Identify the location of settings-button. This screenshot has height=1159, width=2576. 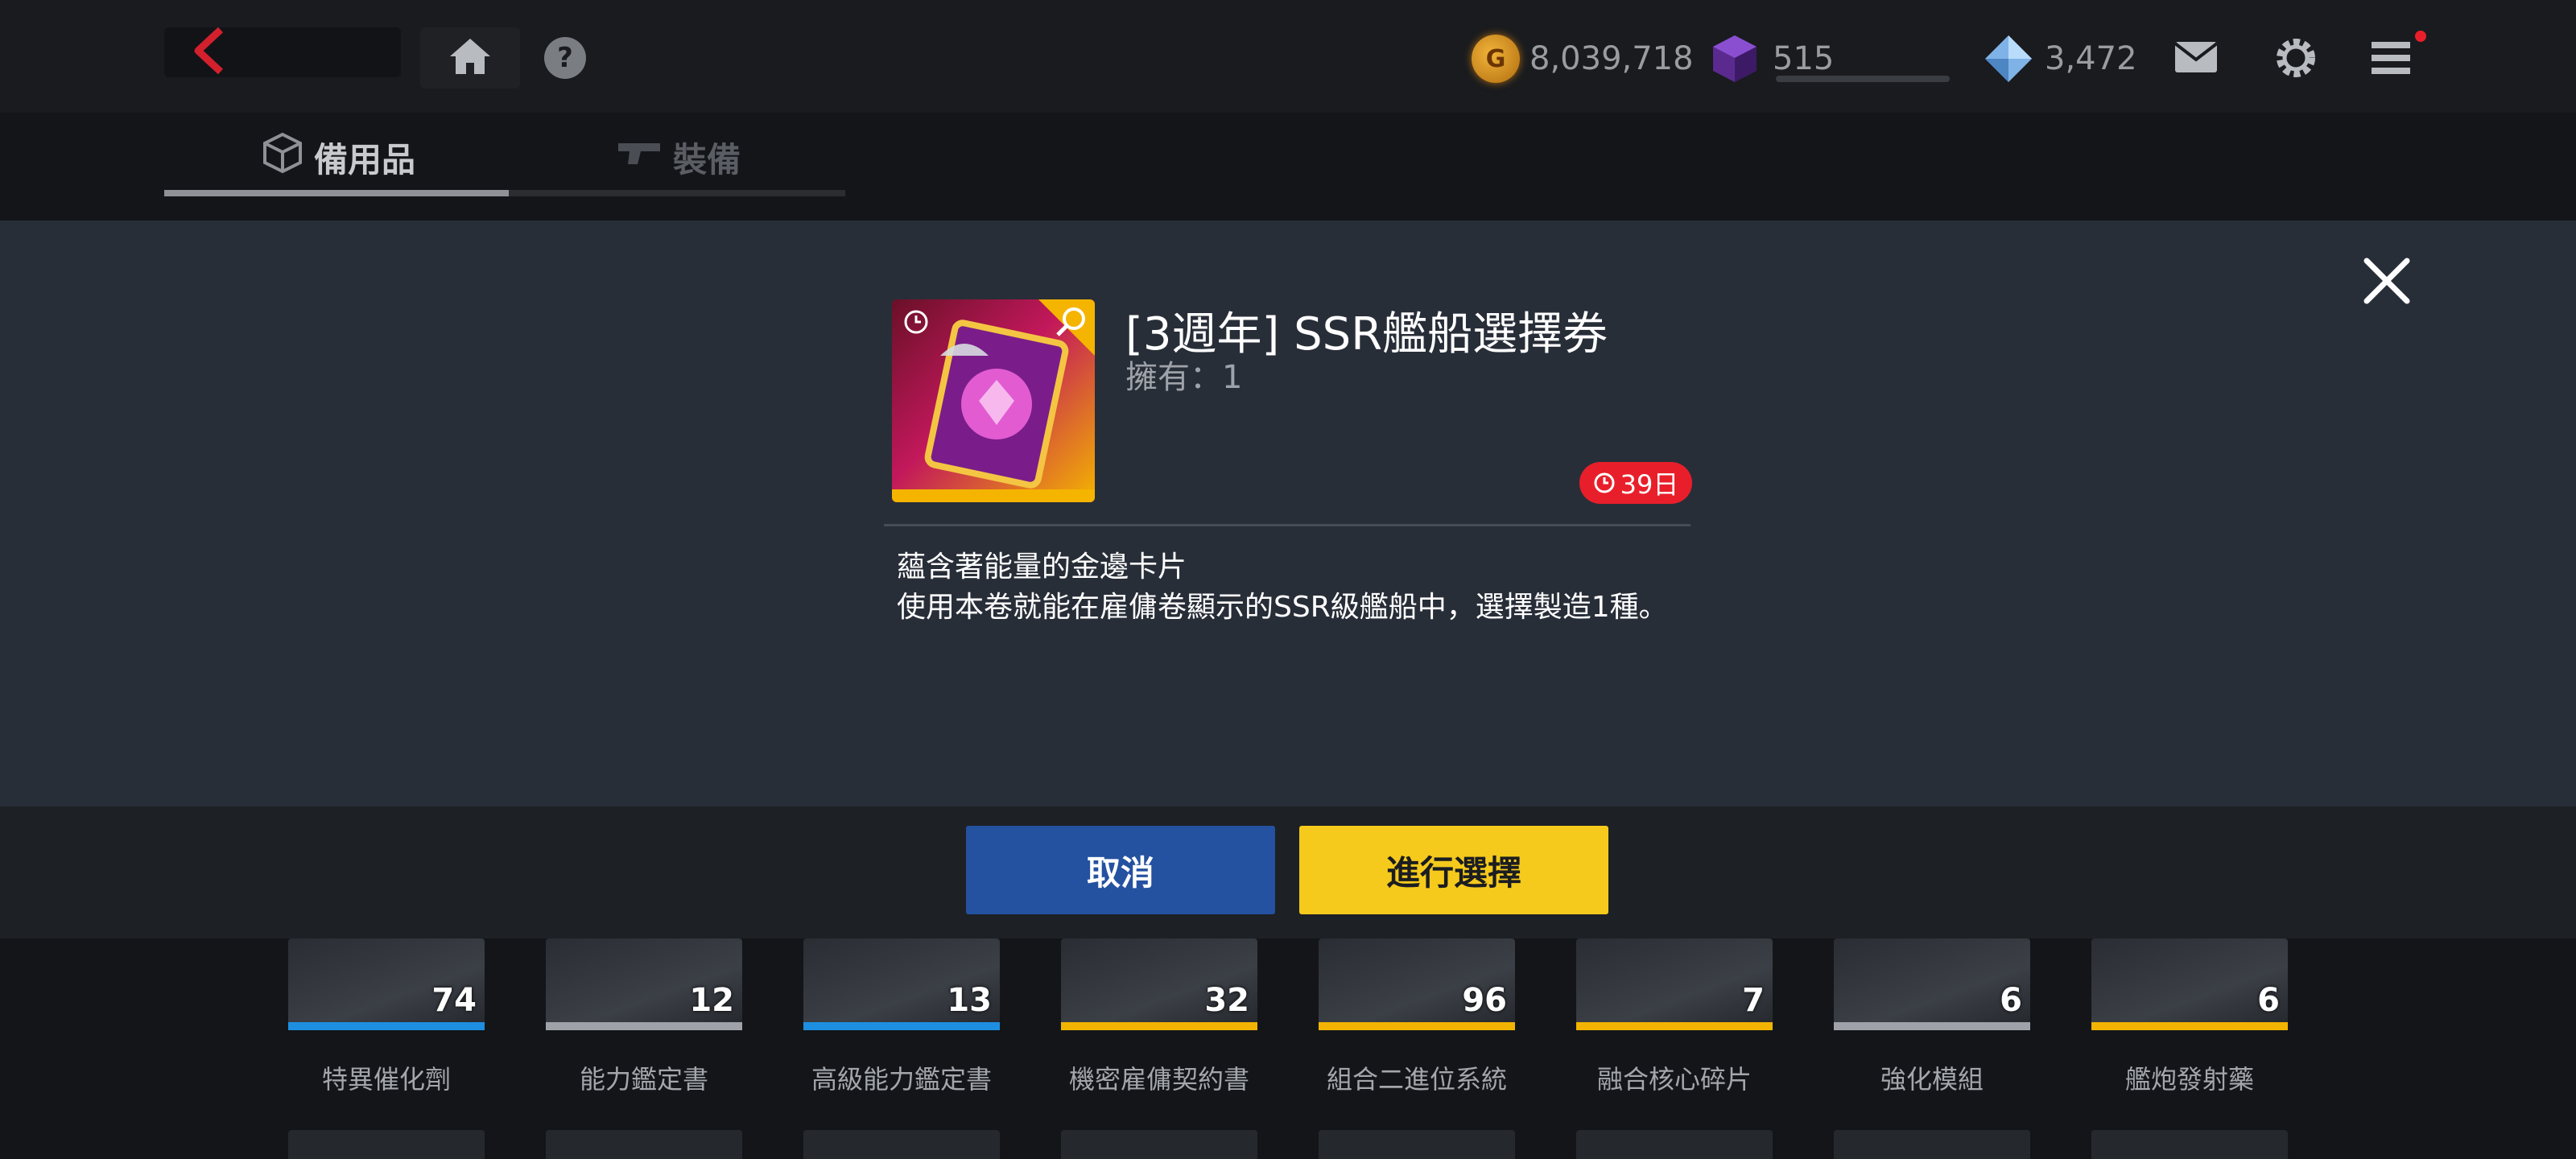
(2296, 59).